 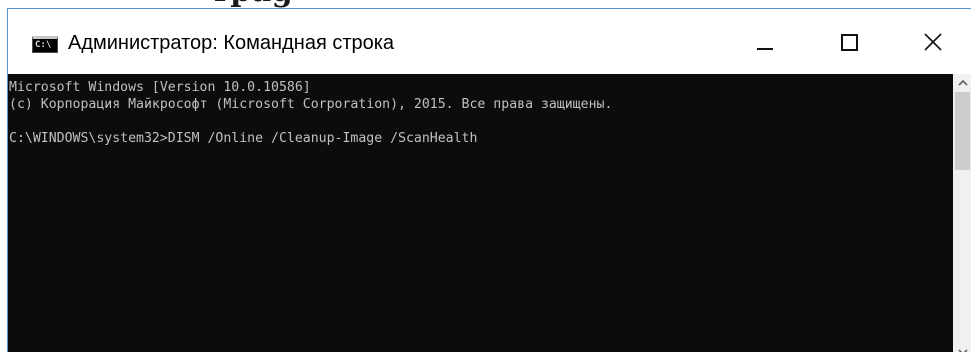 I want to click on close-button, so click(x=933, y=42).